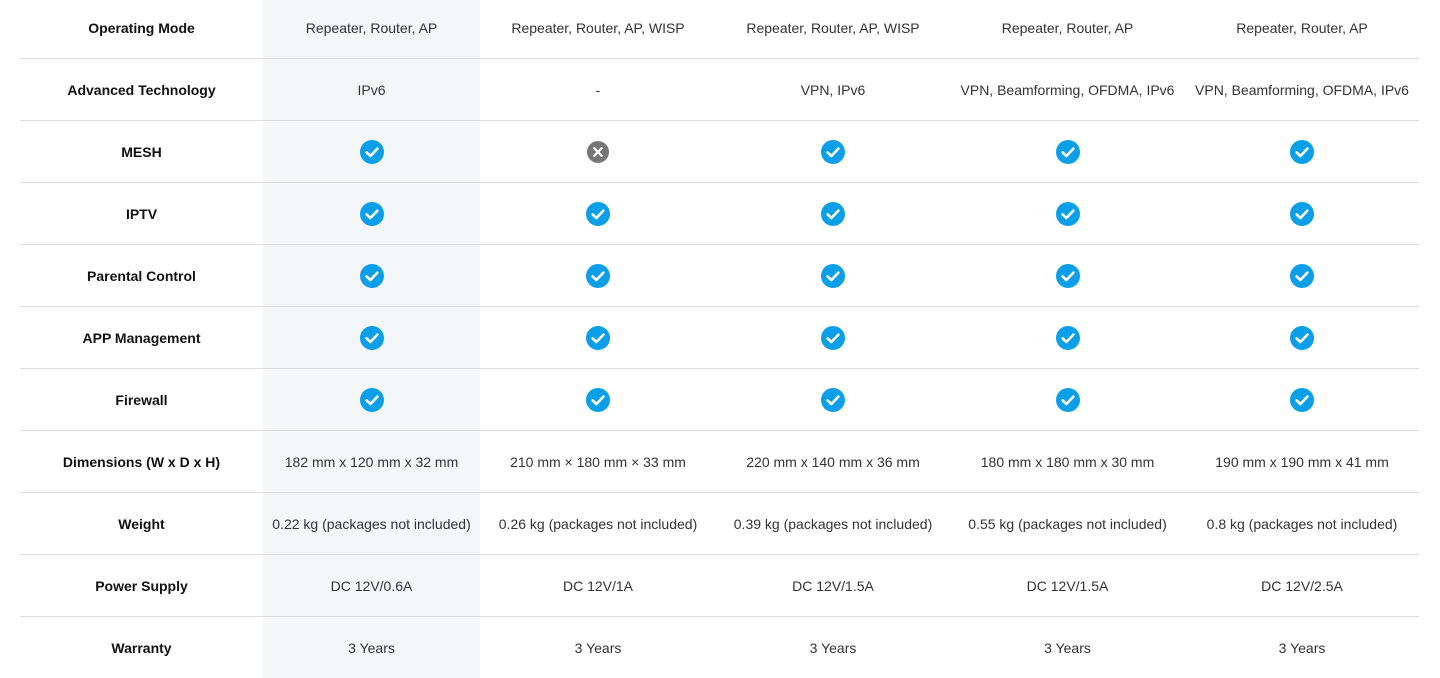 This screenshot has height=678, width=1440. I want to click on table-cell: 0.39 kg (packages not included), so click(833, 524).